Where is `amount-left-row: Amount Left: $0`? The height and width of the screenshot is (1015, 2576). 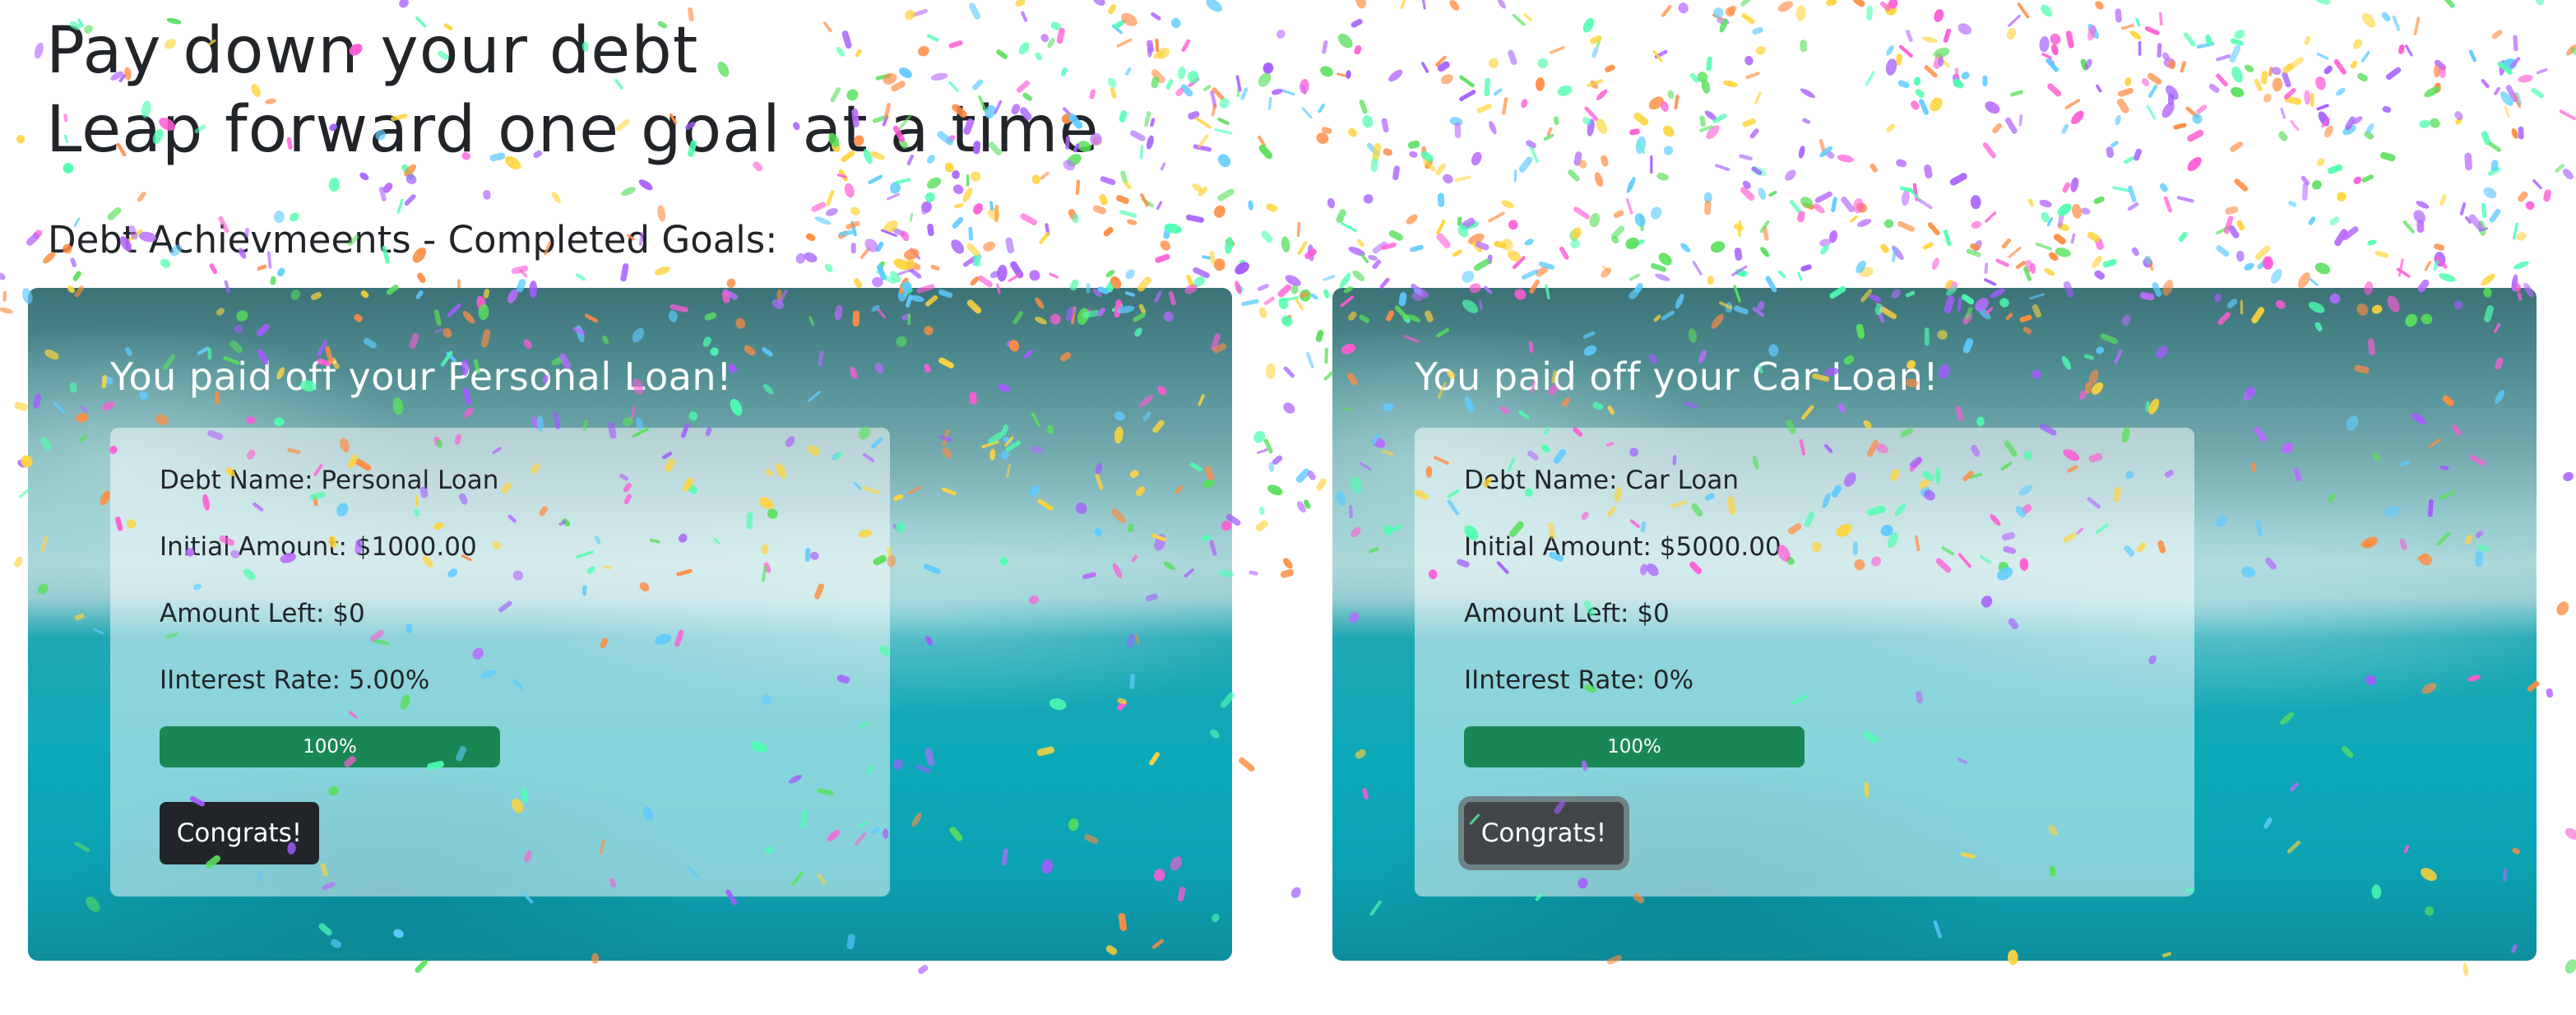 amount-left-row: Amount Left: $0 is located at coordinates (1567, 613).